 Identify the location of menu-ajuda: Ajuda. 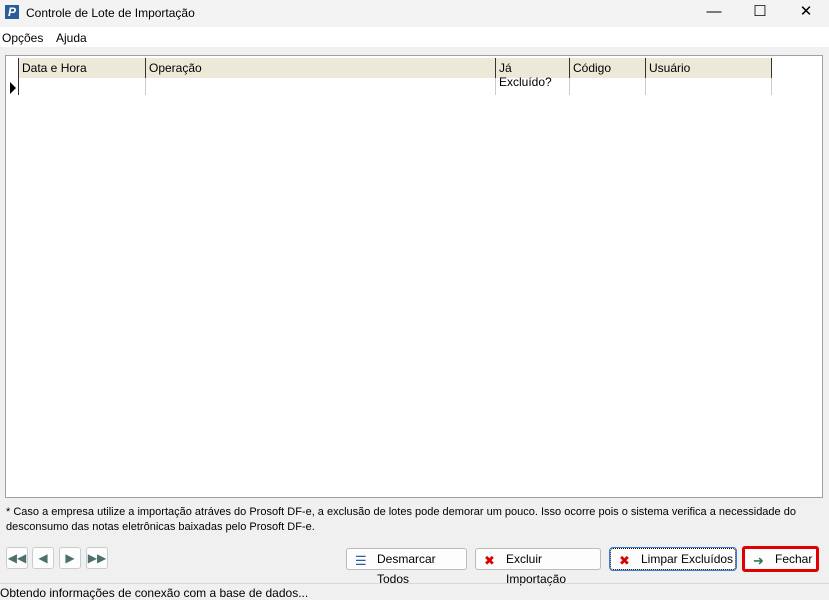
(71, 38).